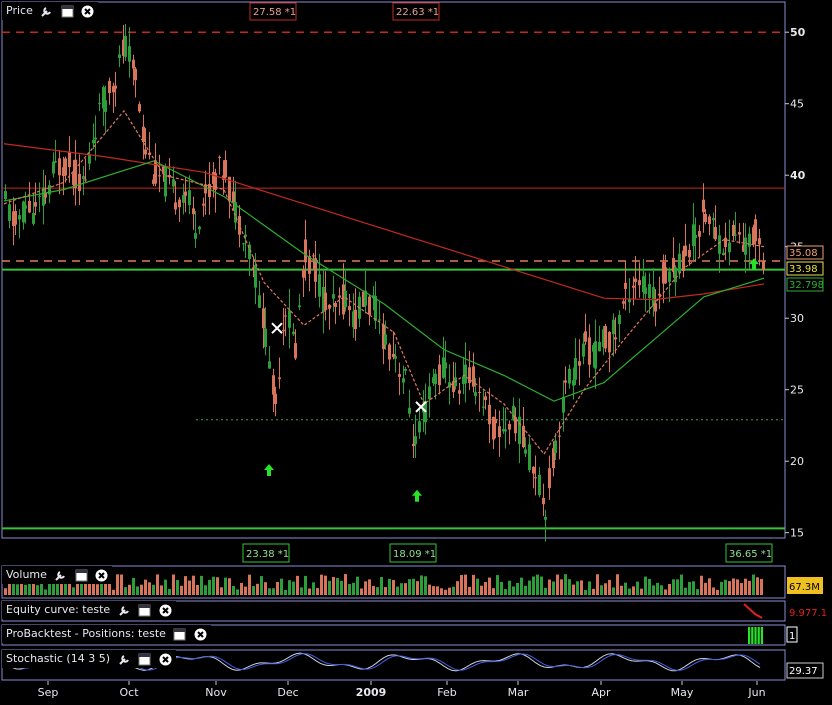  I want to click on price-panel-title: Price, so click(19, 10).